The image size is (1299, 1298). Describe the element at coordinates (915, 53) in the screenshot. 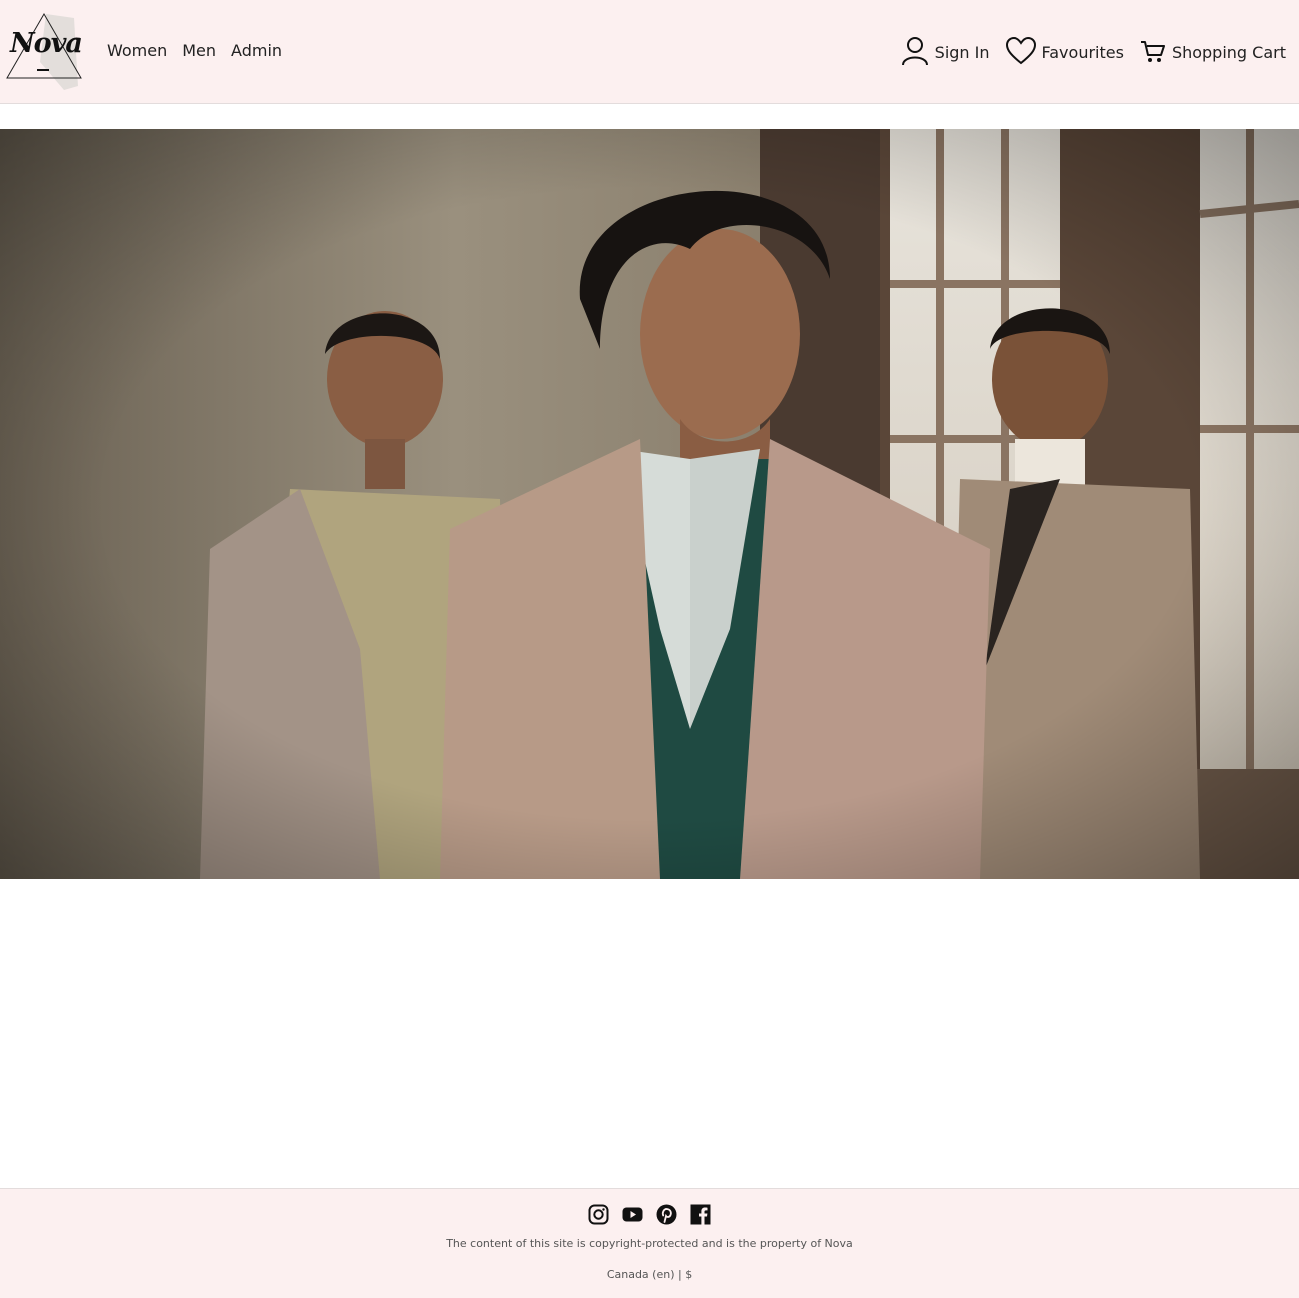

I see `user-icon` at that location.